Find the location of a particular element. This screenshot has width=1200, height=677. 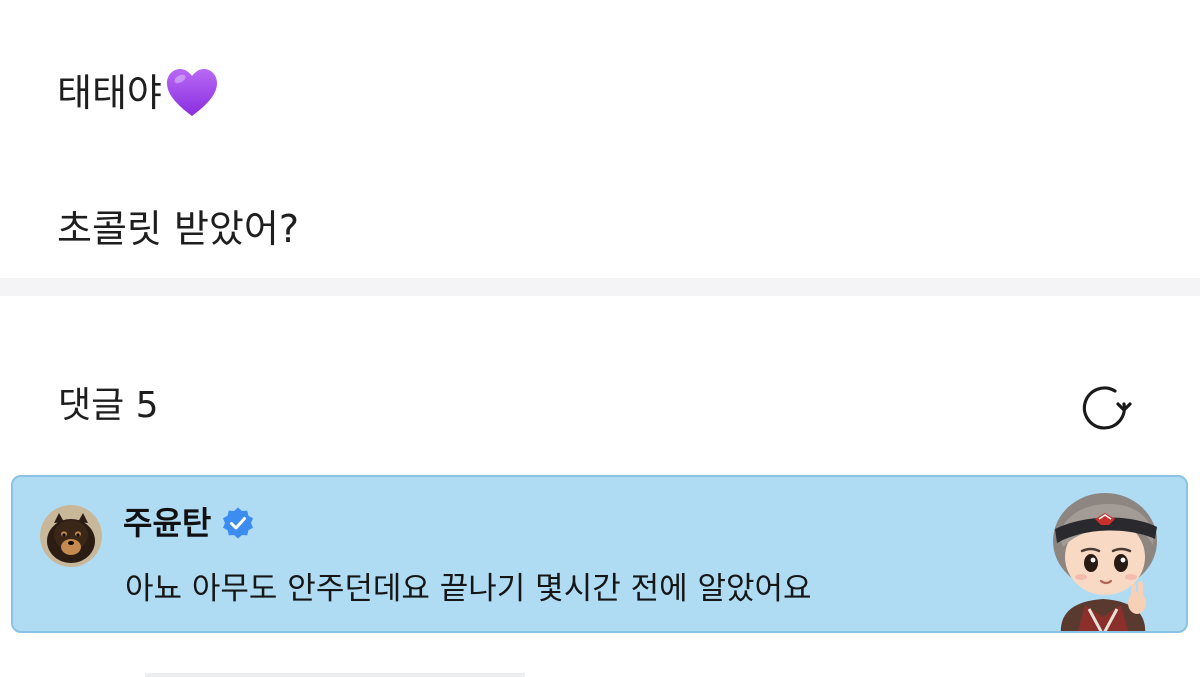

comment-body: 아뇨 아무도 안주던데요 끝나기 몇시간 전에 알았어요 is located at coordinates (468, 589).